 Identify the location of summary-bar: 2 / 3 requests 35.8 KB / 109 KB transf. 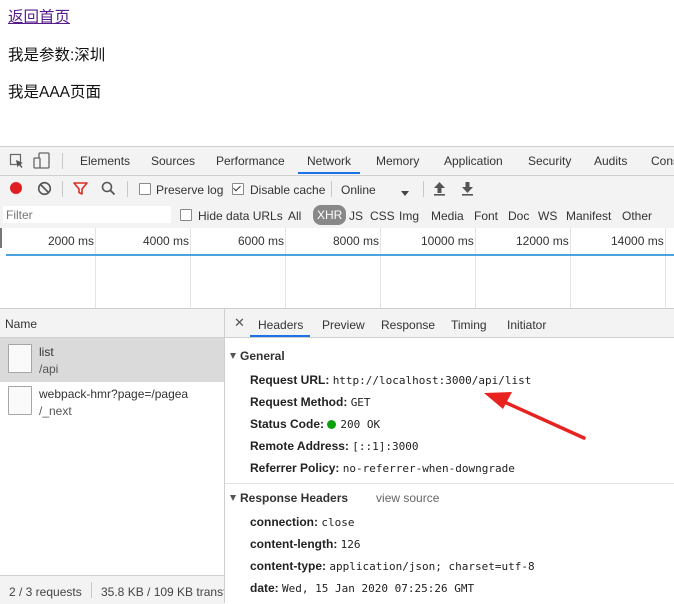
(112, 589).